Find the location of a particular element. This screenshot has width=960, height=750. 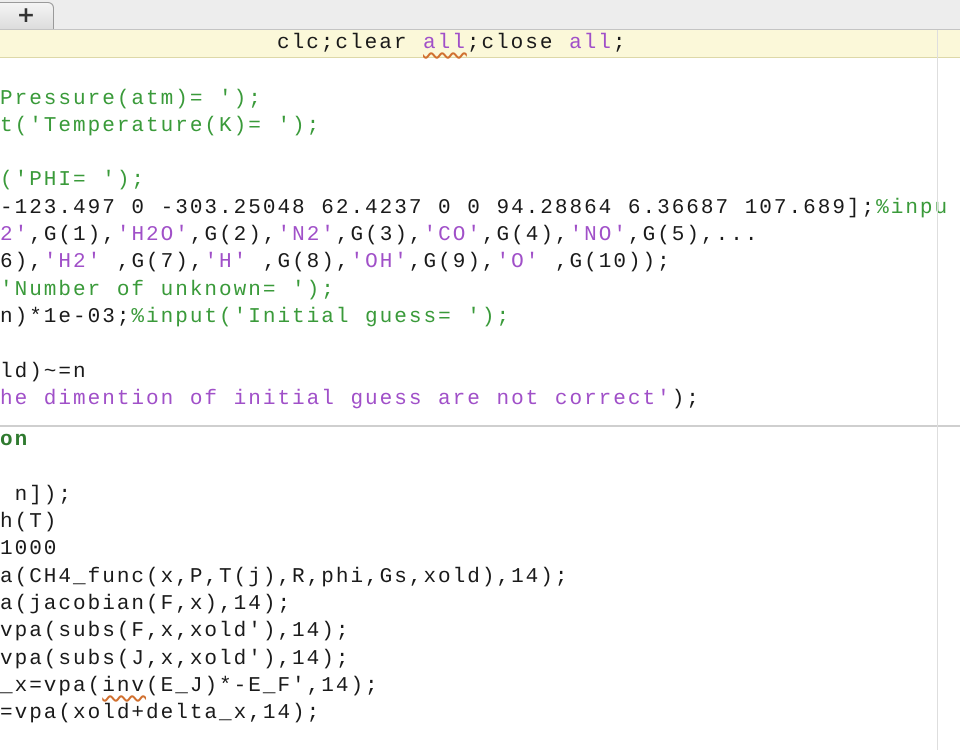

code-line: t('Temperature(K)= '); is located at coordinates (161, 127).